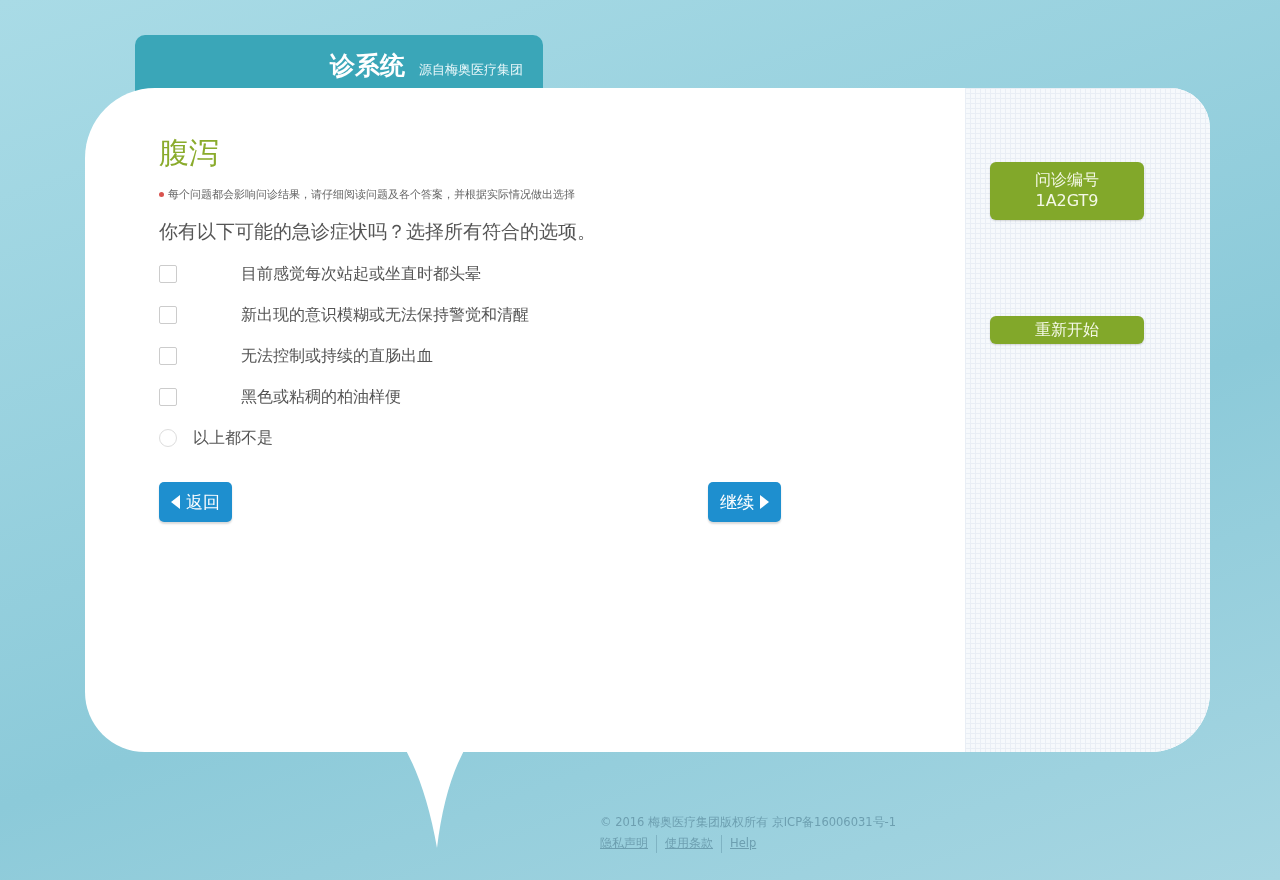  I want to click on consultation-code-button: 问诊编号 1A2GT9, so click(1067, 191).